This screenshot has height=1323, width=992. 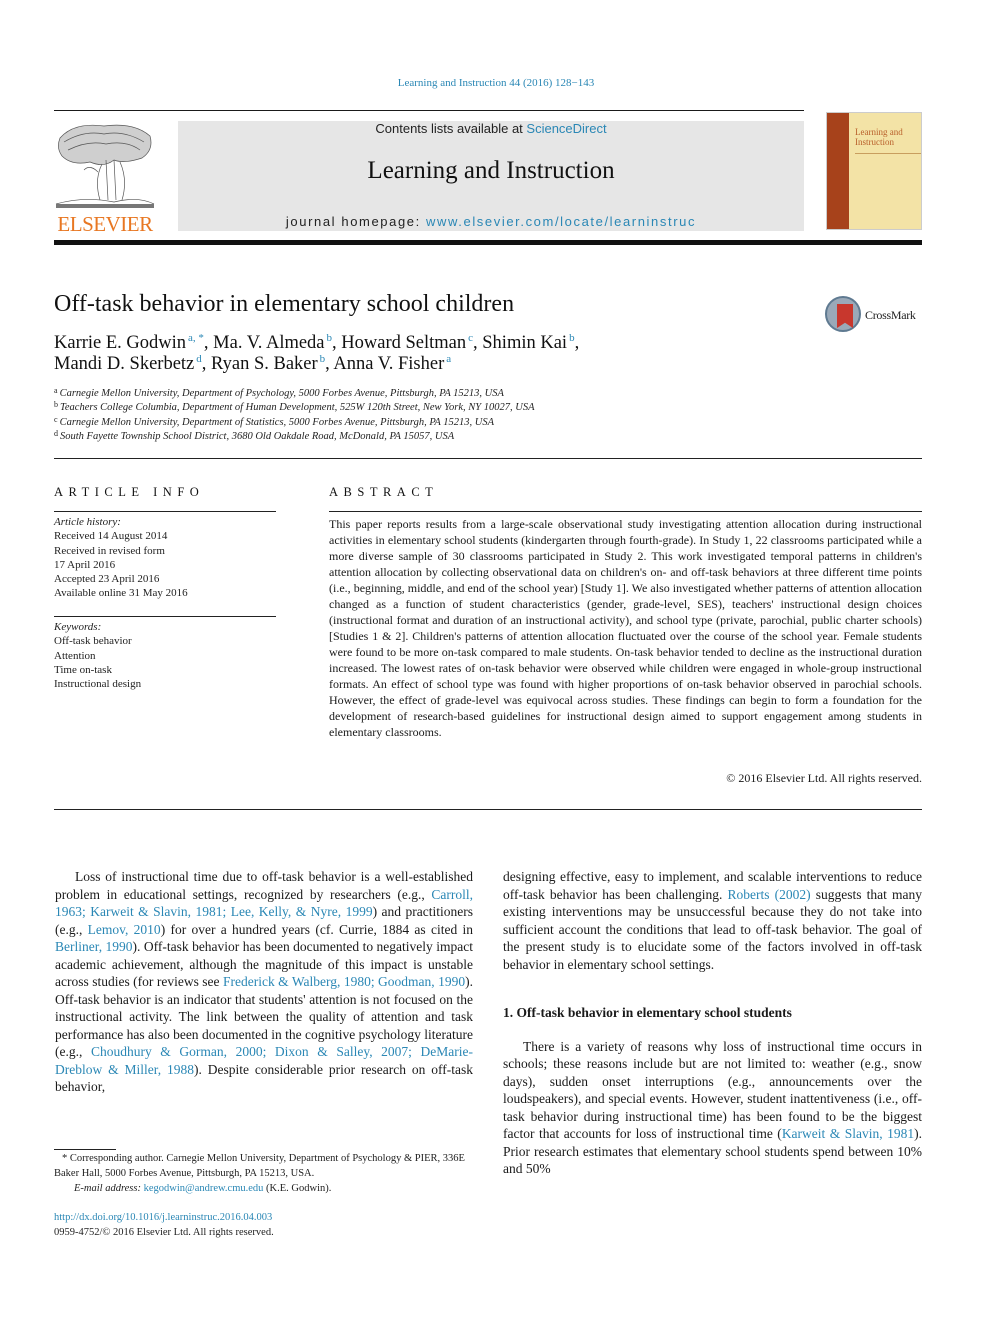 What do you see at coordinates (888, 153) in the screenshot?
I see `cover-rule` at bounding box center [888, 153].